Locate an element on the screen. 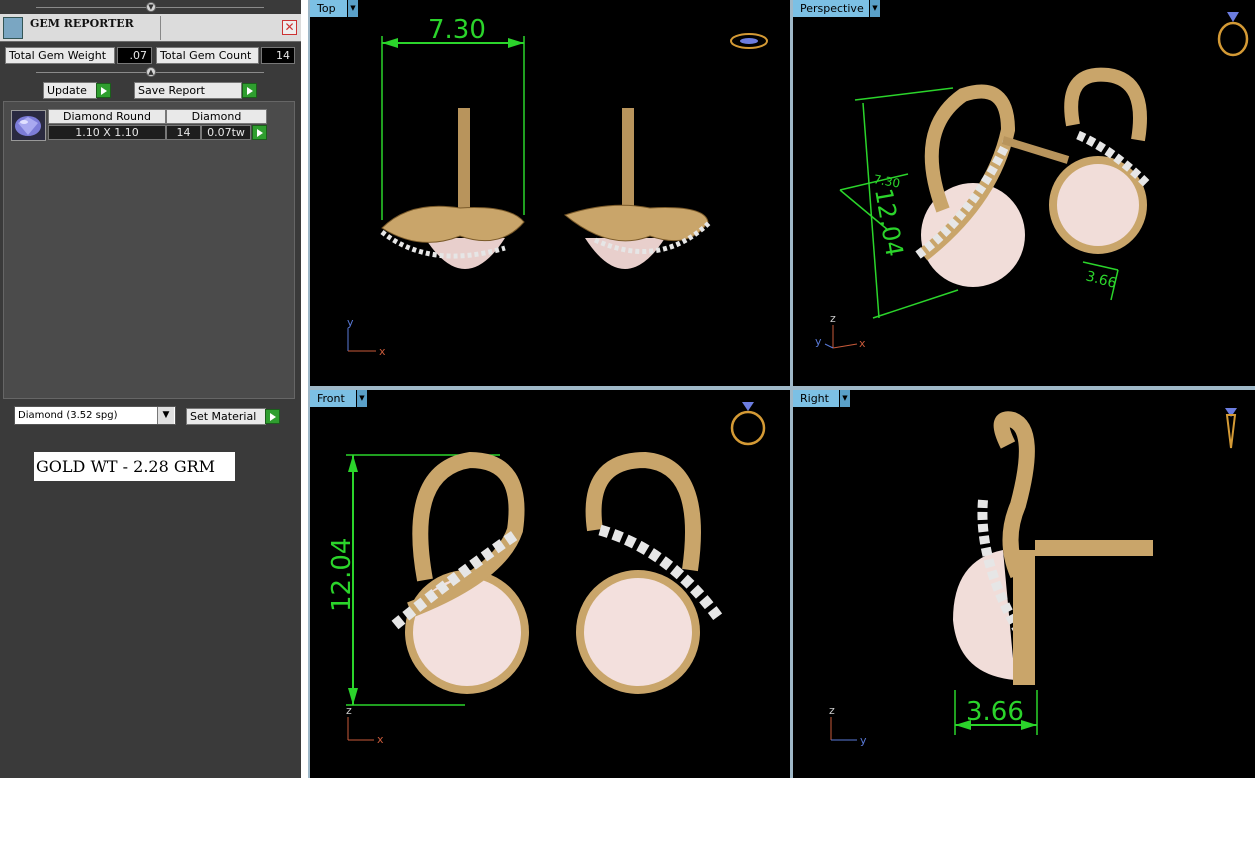 Image resolution: width=1255 pixels, height=858 pixels. ring-icon-perspective is located at coordinates (1233, 34).